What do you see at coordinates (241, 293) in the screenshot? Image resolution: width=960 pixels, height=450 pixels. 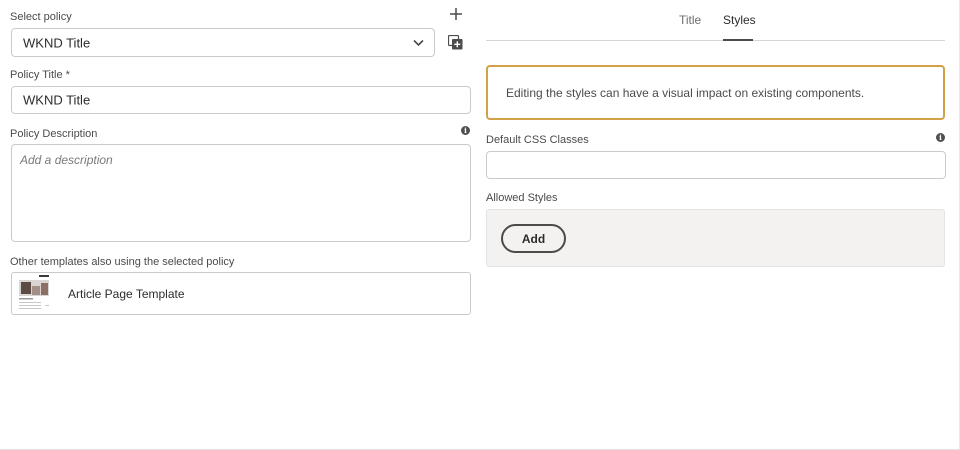 I see `template-list-item: Article Page Template` at bounding box center [241, 293].